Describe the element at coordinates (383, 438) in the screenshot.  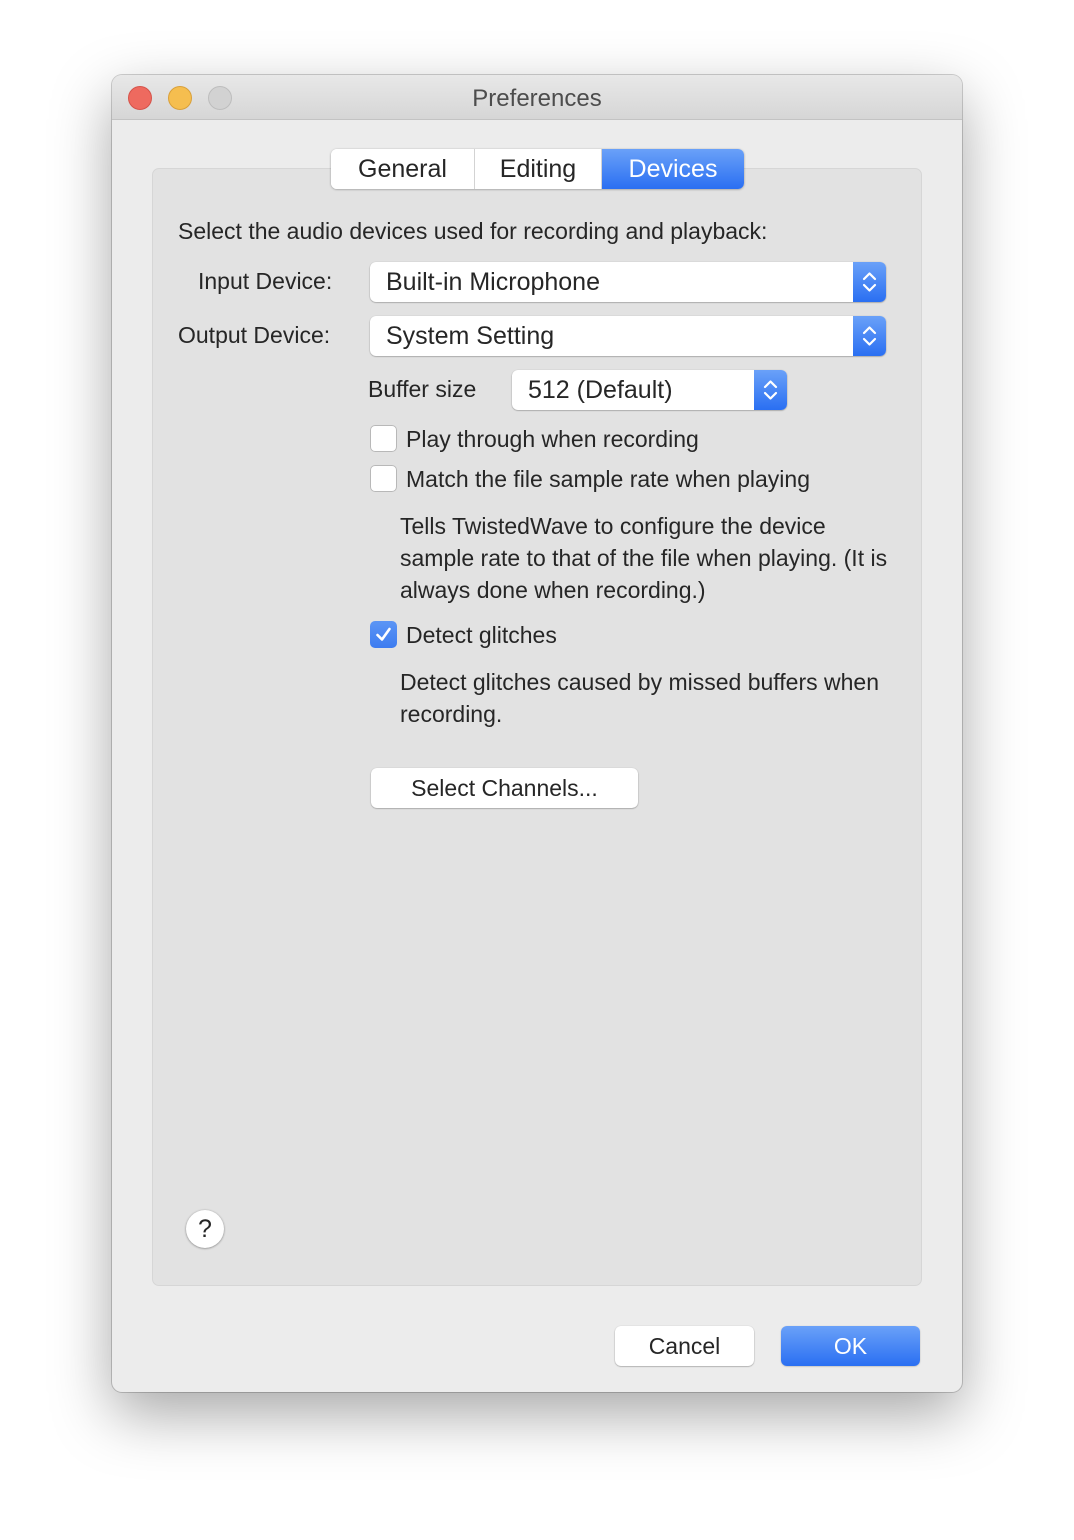
I see `play-through-checkbox` at that location.